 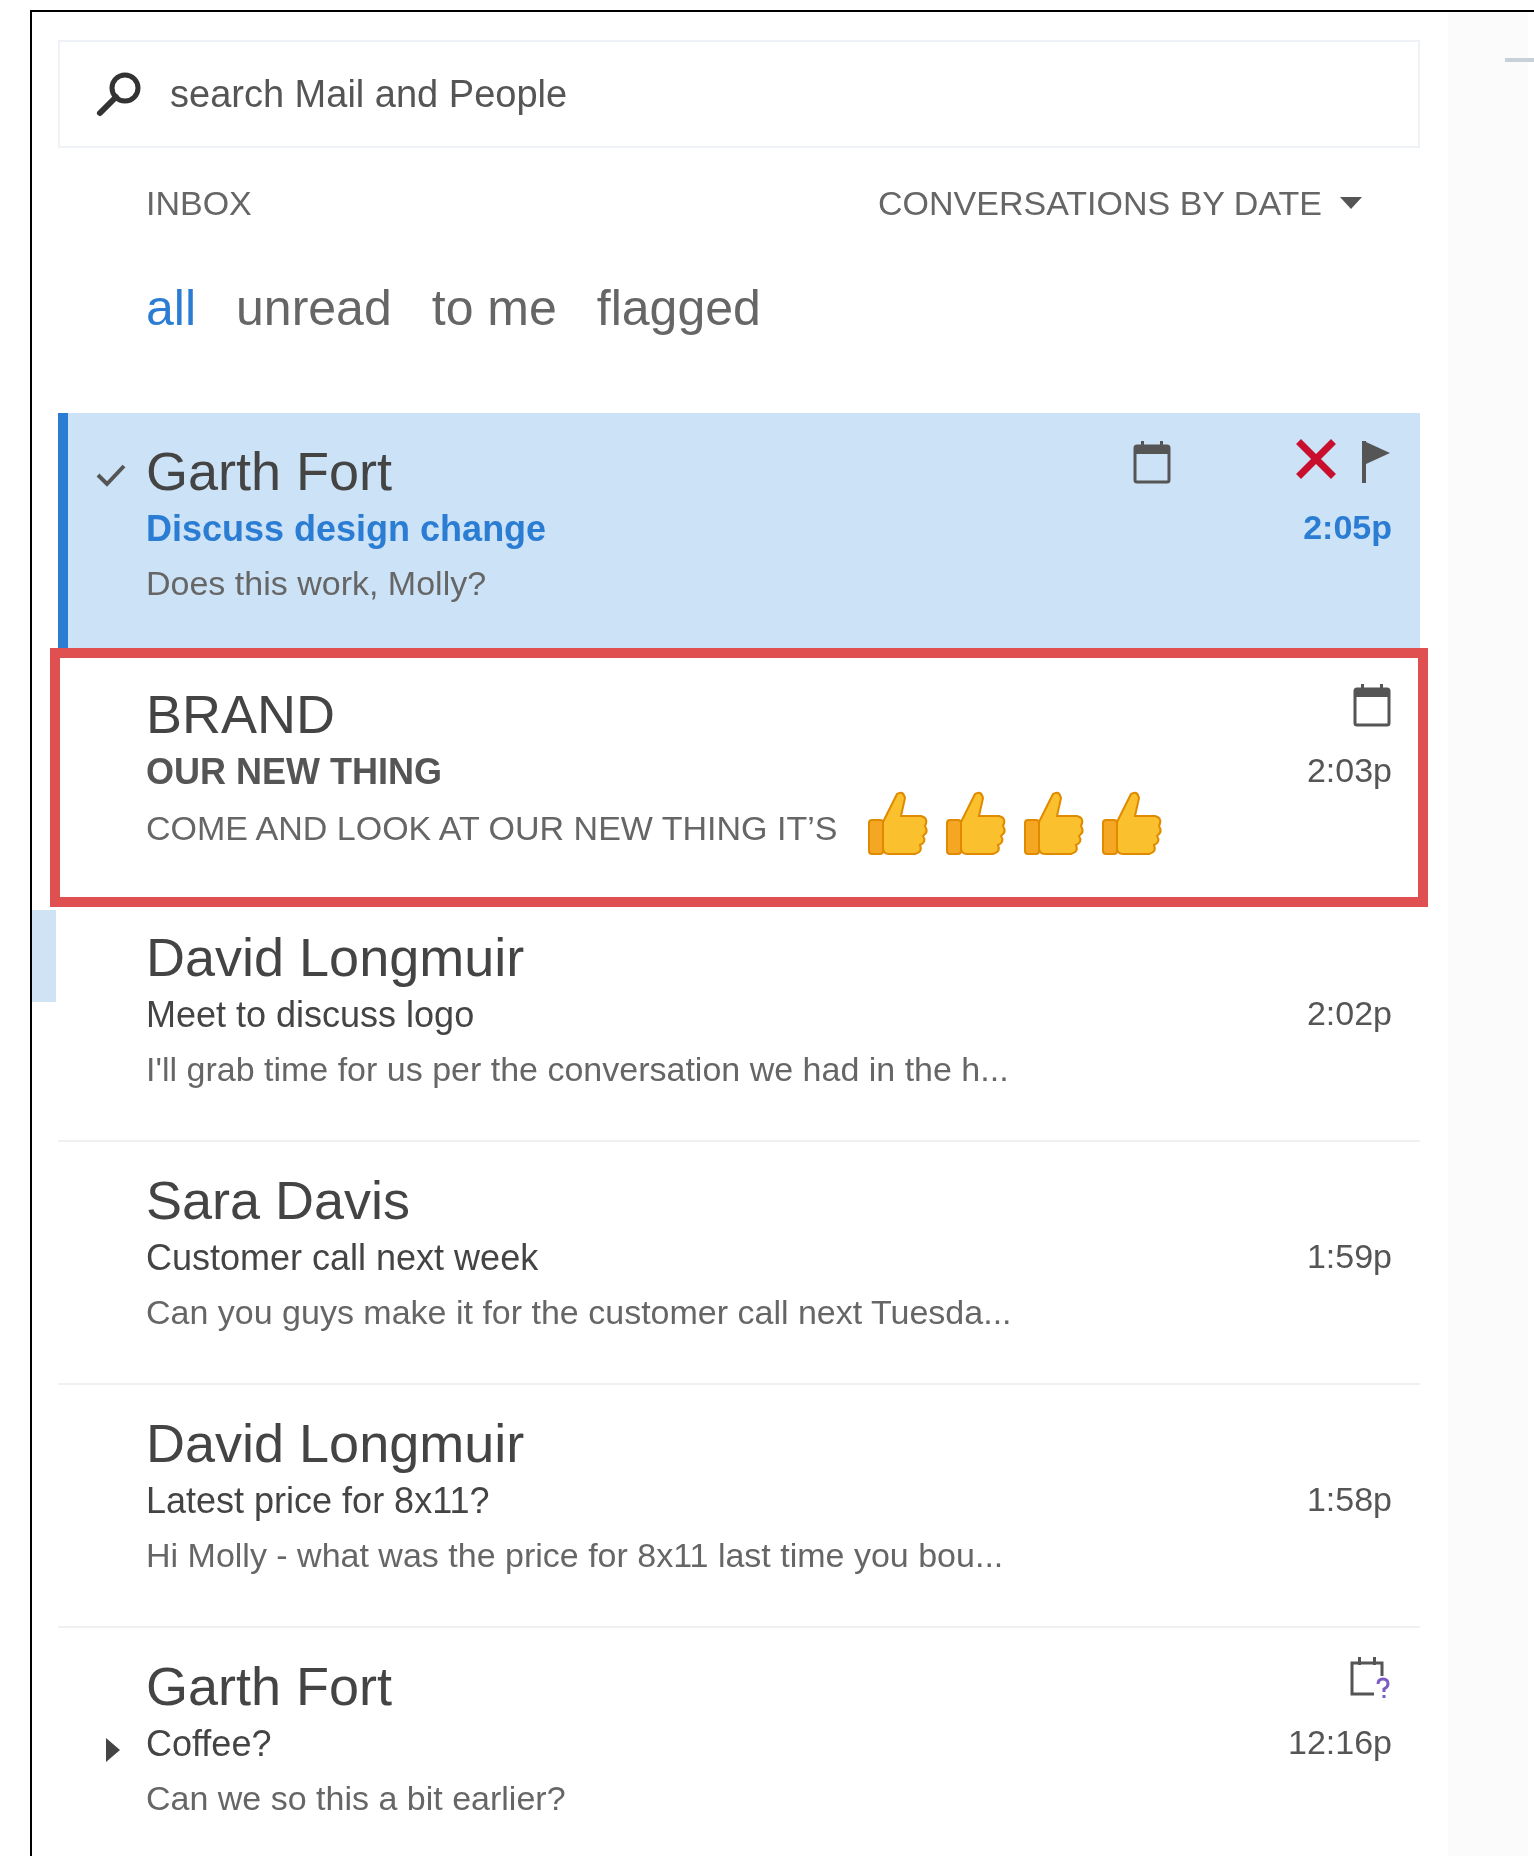 I want to click on message-time: 1:59p, so click(x=1349, y=1256).